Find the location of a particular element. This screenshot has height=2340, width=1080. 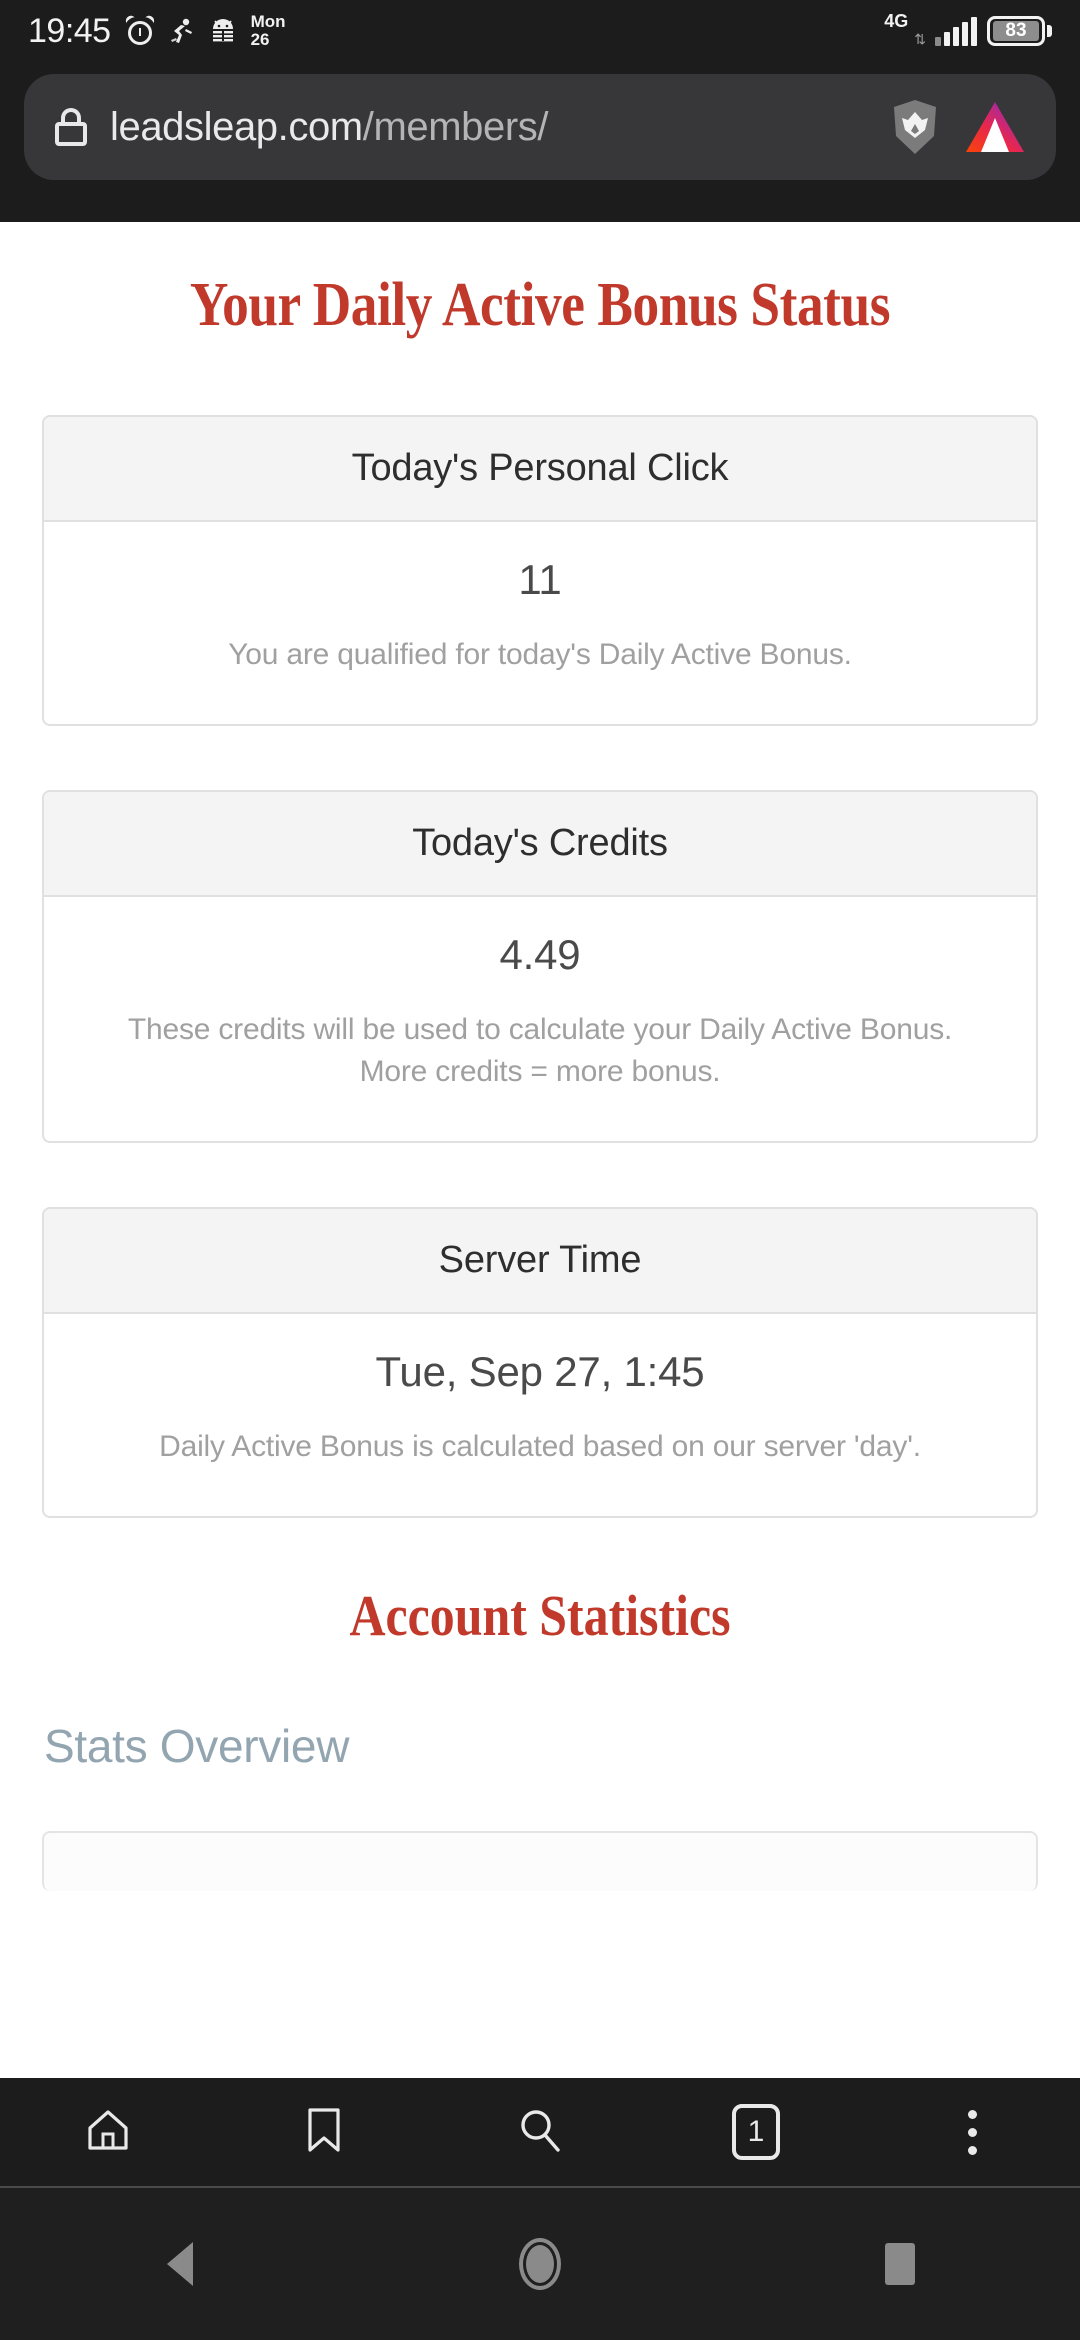

card-header: Server Time is located at coordinates (540, 1261).